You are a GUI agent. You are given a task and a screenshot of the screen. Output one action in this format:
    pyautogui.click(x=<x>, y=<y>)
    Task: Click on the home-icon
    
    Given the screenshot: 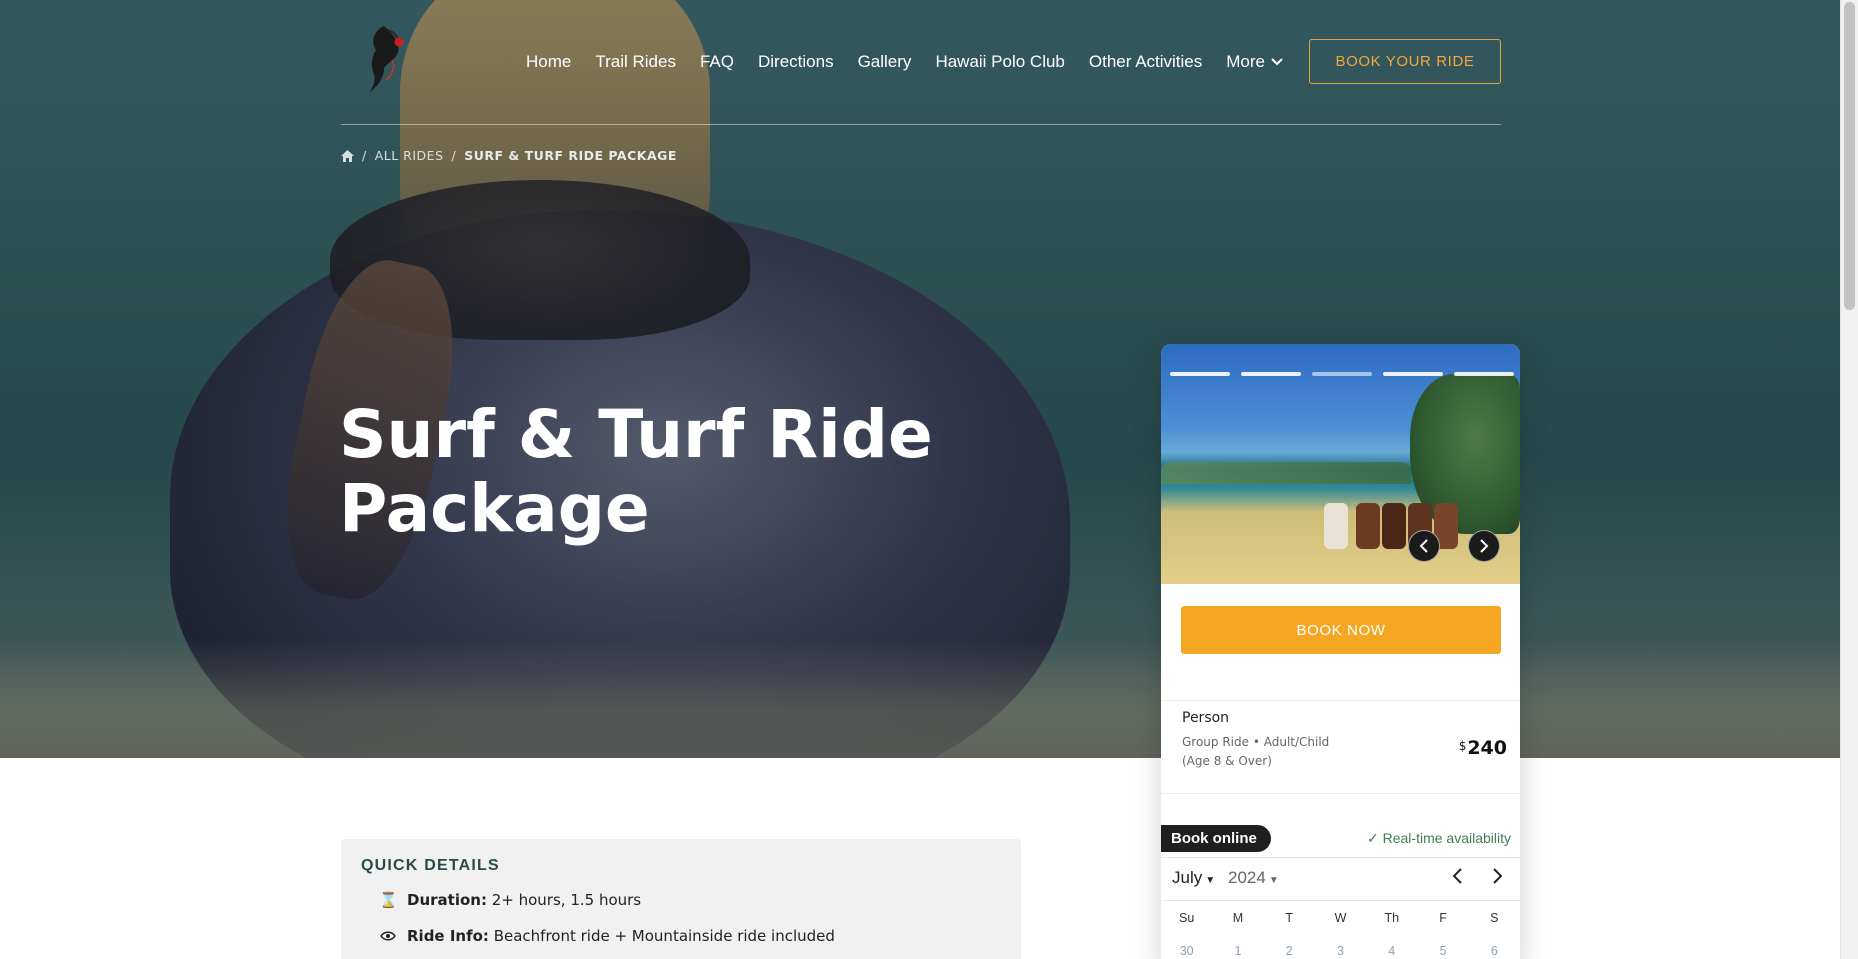 What is the action you would take?
    pyautogui.click(x=347, y=155)
    